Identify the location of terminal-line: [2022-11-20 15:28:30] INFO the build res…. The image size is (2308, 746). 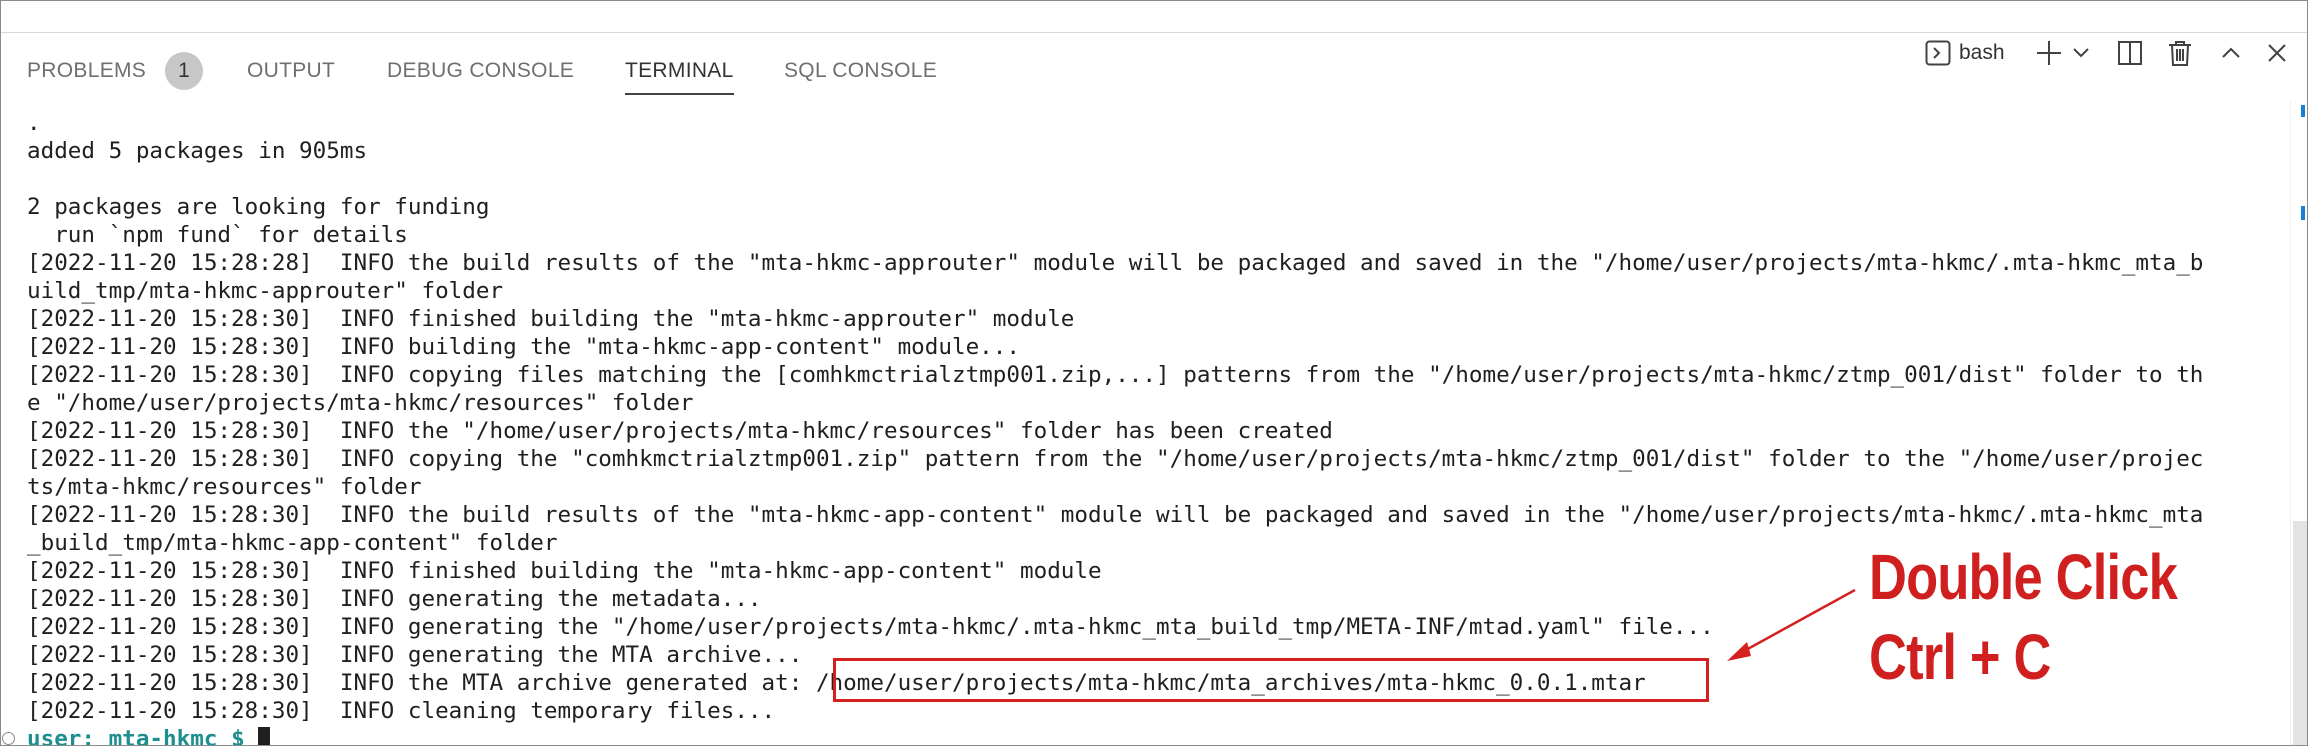
(1115, 515).